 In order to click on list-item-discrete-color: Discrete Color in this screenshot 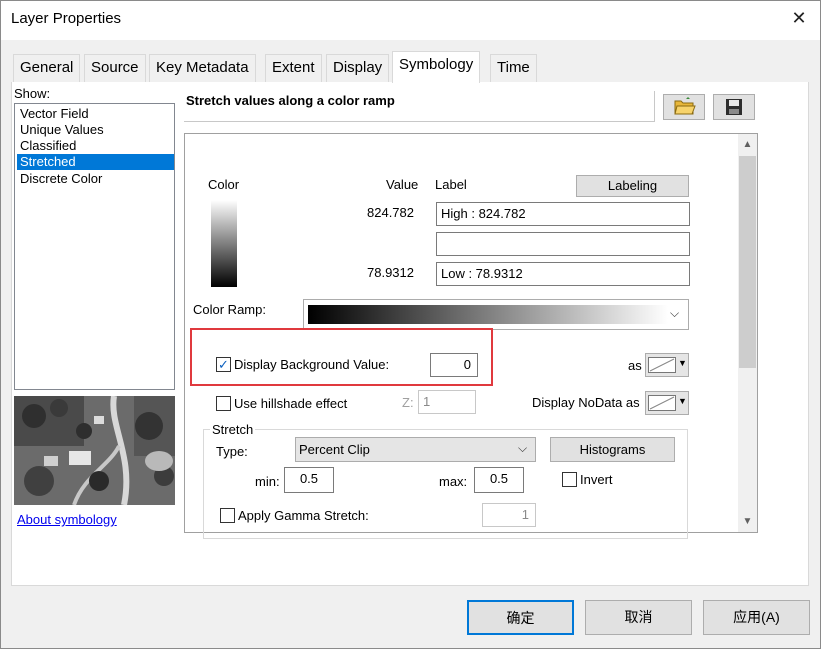, I will do `click(95, 179)`.